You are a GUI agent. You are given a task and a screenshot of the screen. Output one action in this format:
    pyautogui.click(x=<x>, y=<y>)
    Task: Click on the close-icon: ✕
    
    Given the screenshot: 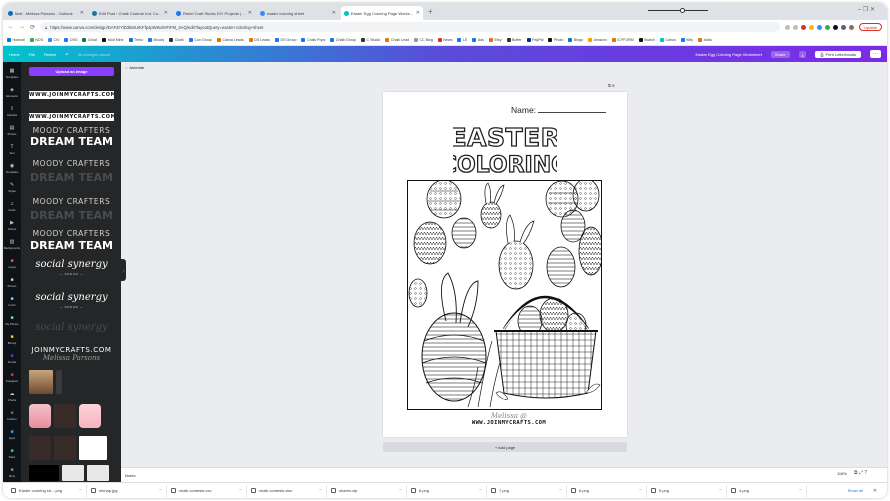 What is the action you would take?
    pyautogui.click(x=875, y=491)
    